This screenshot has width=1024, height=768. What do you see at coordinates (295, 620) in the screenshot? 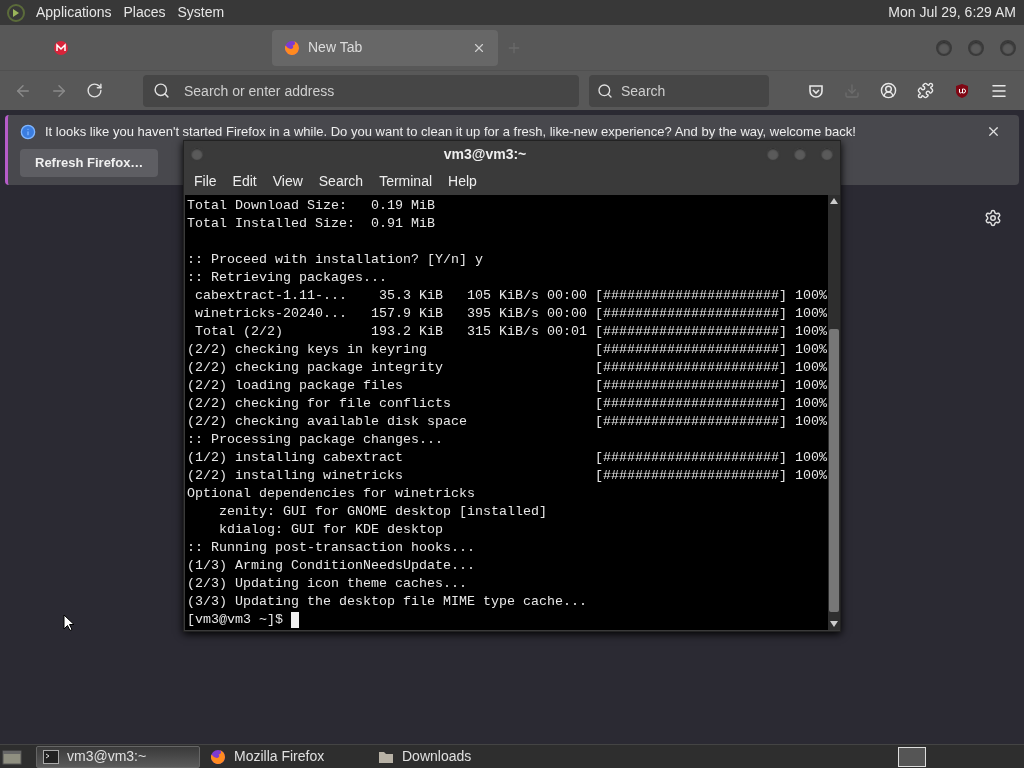
I see `text-cursor` at bounding box center [295, 620].